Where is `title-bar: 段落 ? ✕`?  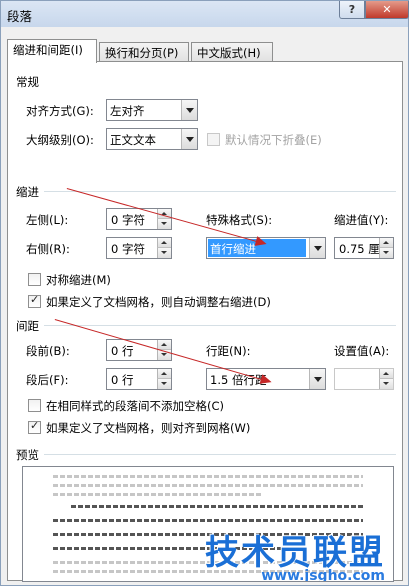
title-bar: 段落 ? ✕ is located at coordinates (205, 14).